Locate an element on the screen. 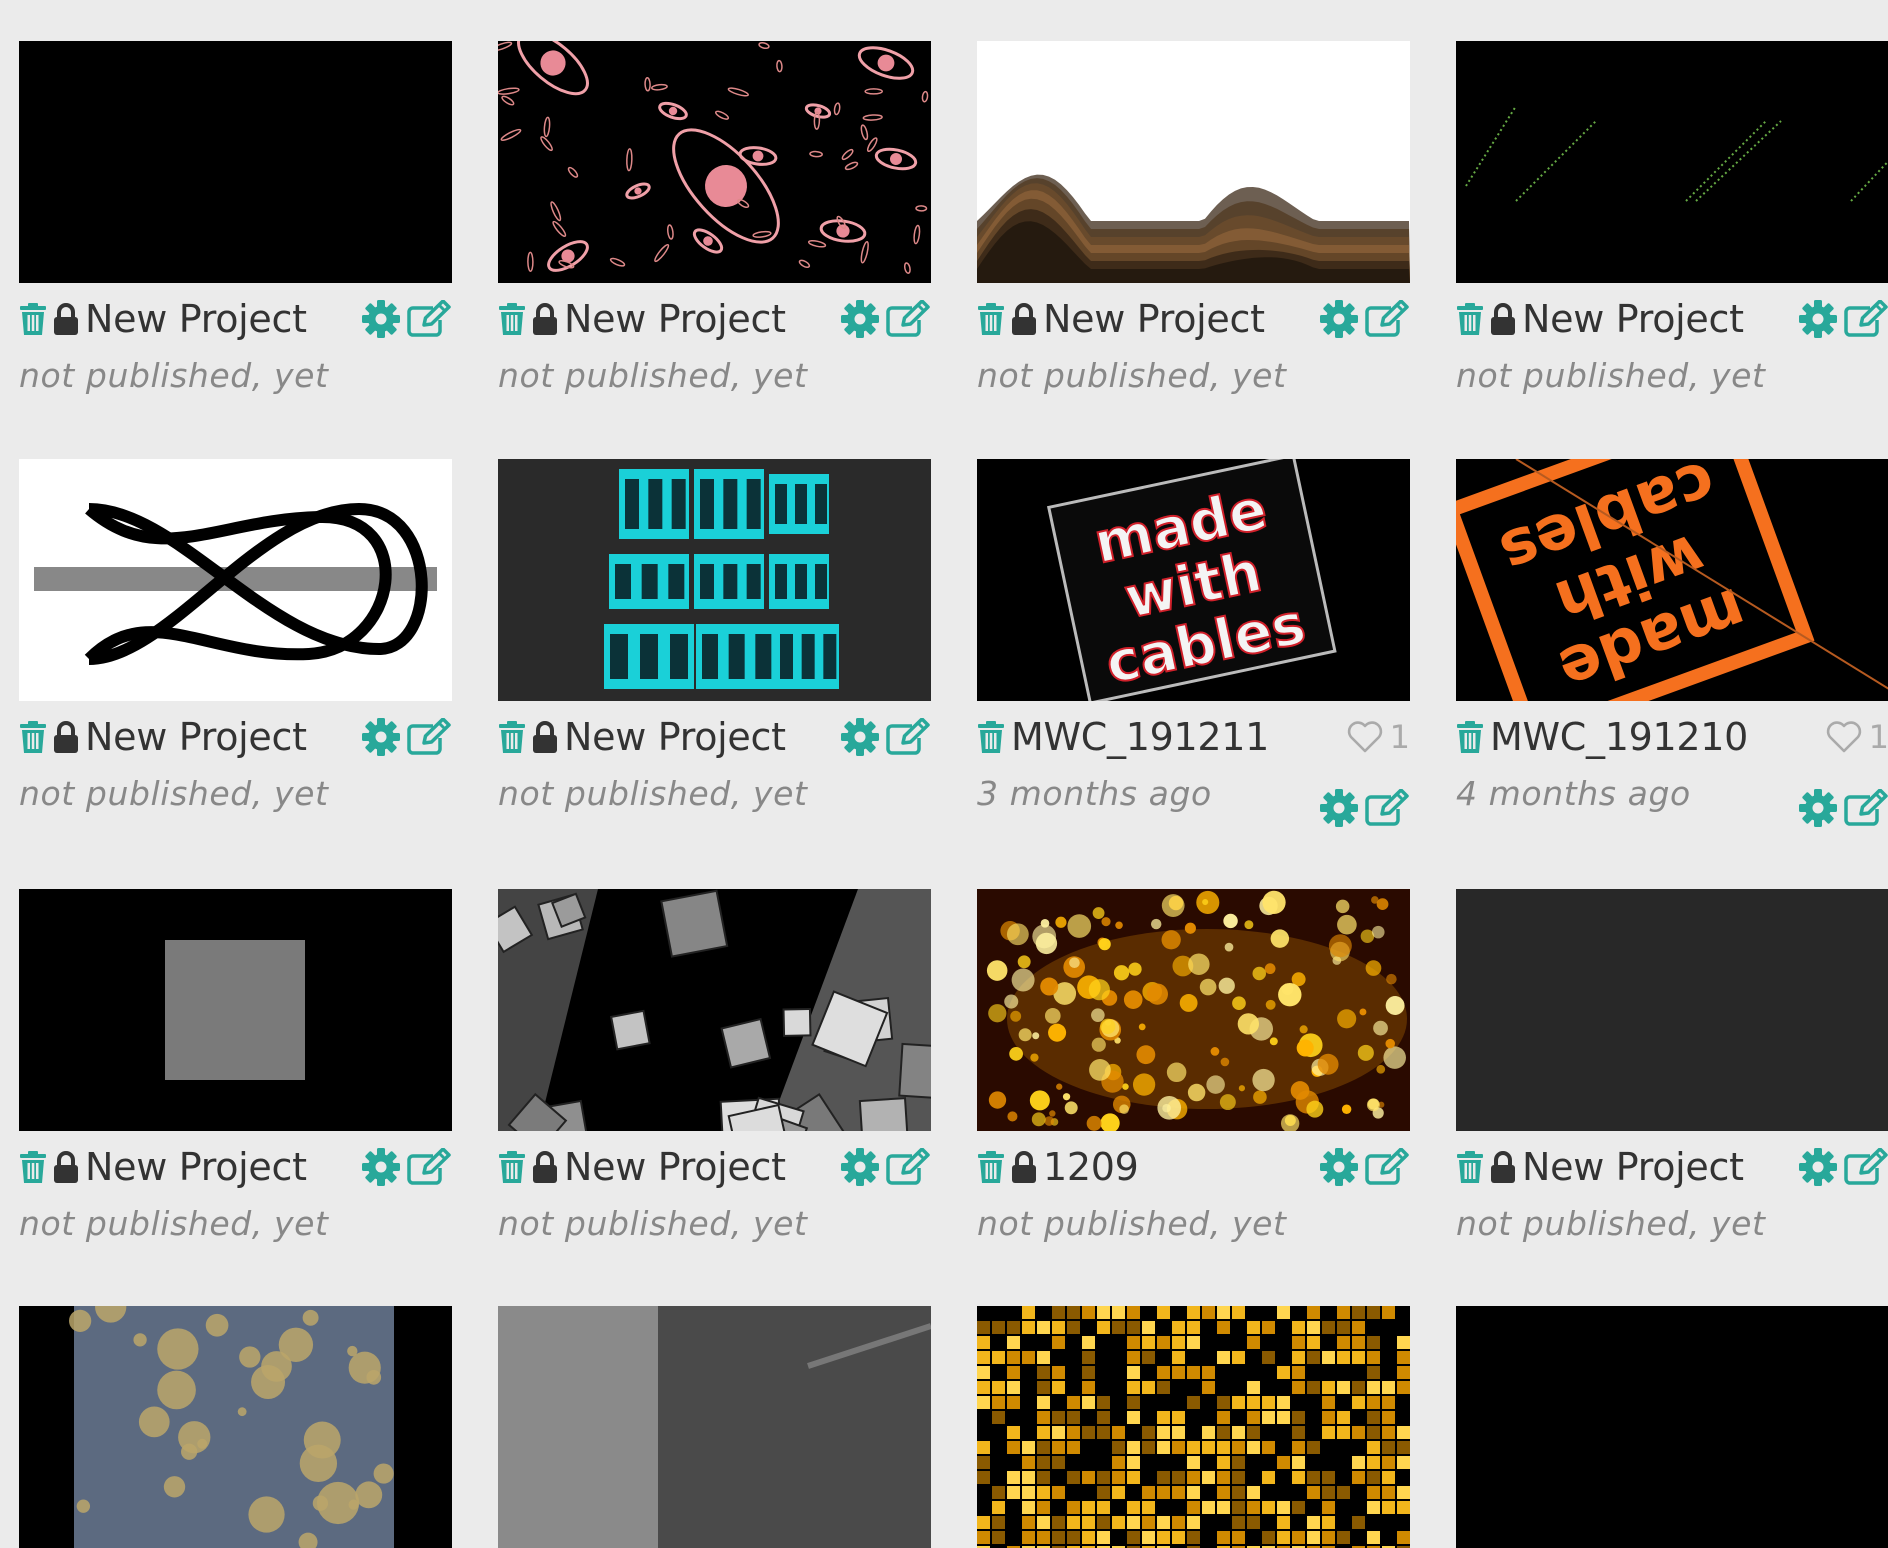 The width and height of the screenshot is (1888, 1548). project-title-row: 1209 is located at coordinates (1193, 1167).